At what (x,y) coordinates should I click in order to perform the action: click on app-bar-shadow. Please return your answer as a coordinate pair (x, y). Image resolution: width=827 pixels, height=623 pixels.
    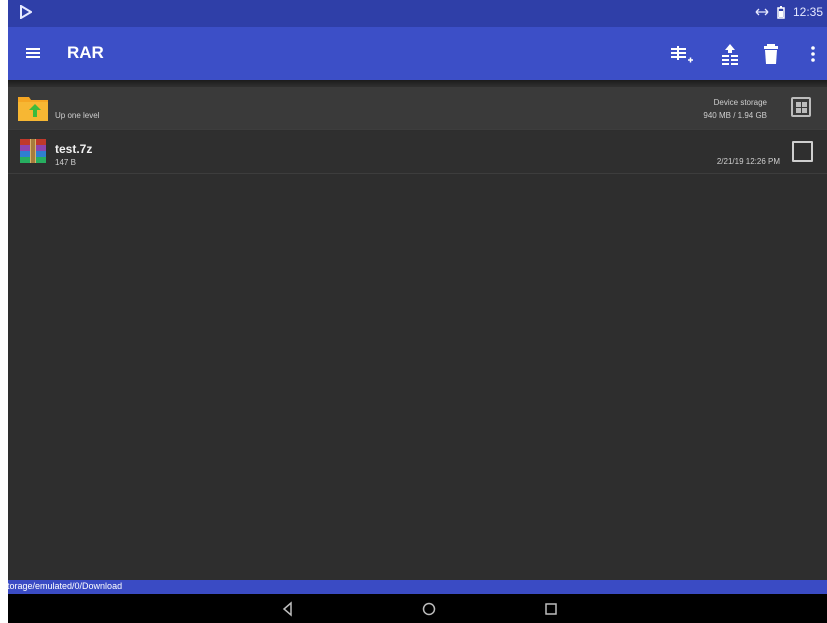
    Looking at the image, I should click on (417, 83).